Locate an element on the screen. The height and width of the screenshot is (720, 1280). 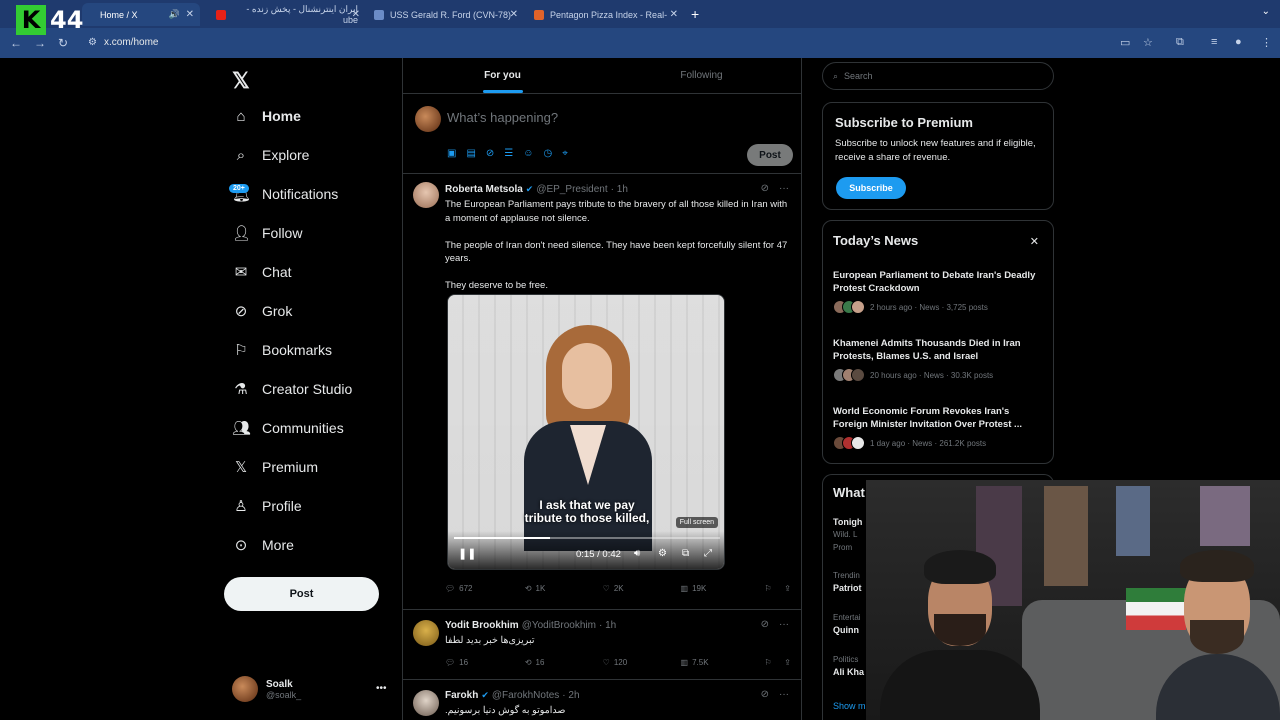
show-more-link: Show m is located at coordinates (849, 706).